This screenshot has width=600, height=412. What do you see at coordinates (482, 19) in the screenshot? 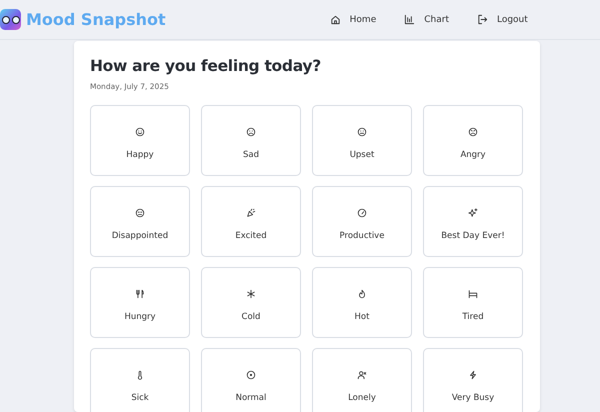
I see `logout-icon` at bounding box center [482, 19].